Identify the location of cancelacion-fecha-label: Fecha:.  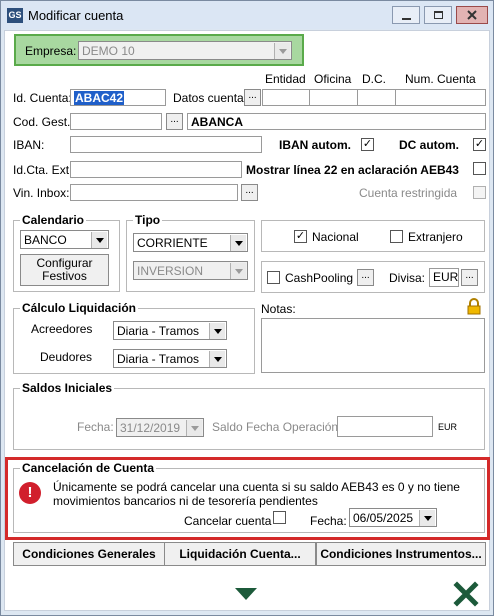
(328, 521).